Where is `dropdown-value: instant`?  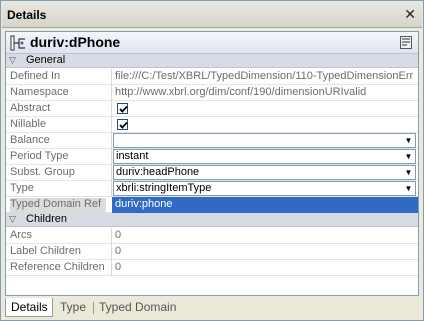
dropdown-value: instant is located at coordinates (132, 156).